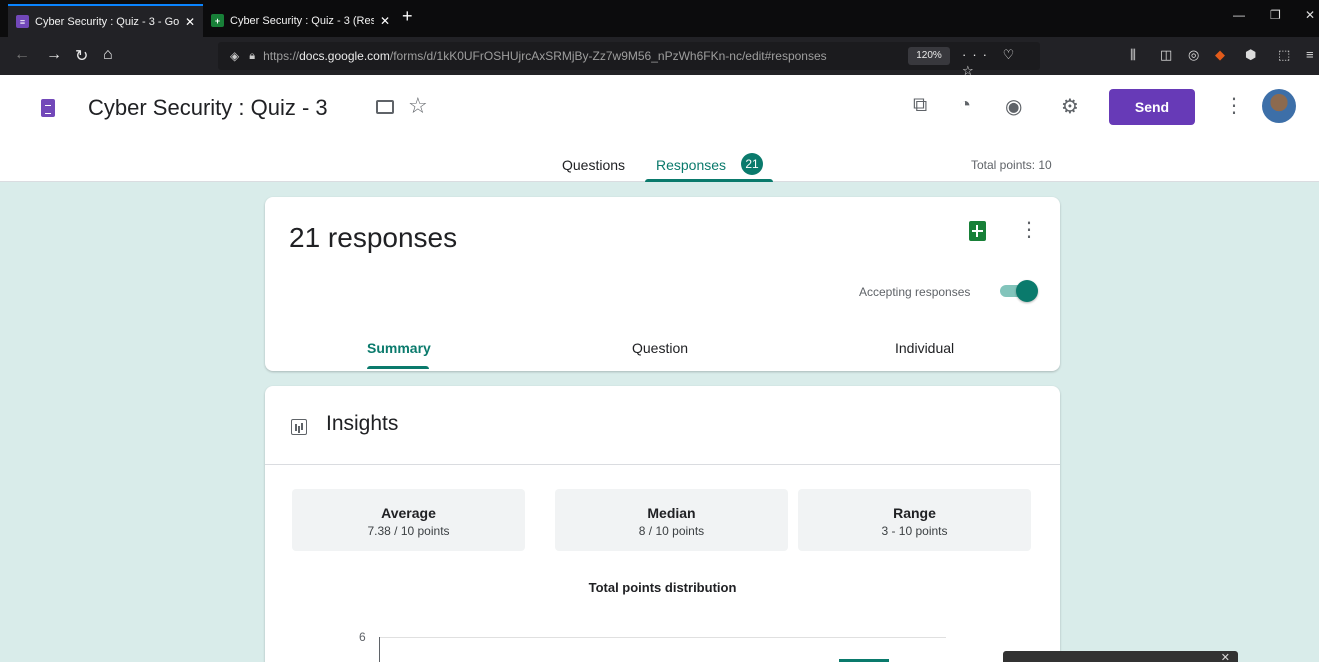 The width and height of the screenshot is (1319, 662). I want to click on forms-logo-icon, so click(48, 108).